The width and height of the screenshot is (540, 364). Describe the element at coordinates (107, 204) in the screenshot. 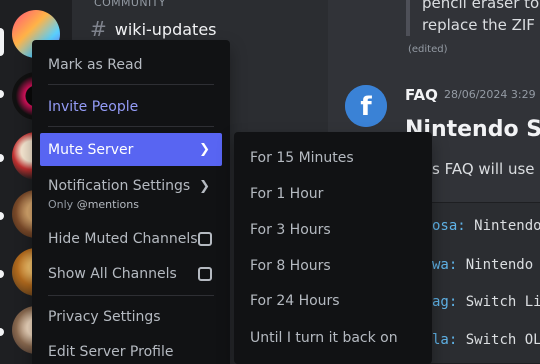

I see `setting-value: @mentions` at that location.